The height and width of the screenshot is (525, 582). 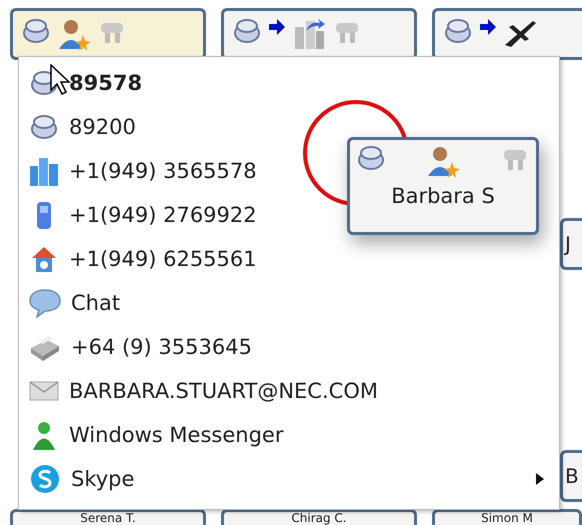 I want to click on contact-card: Barbara S, so click(x=443, y=186).